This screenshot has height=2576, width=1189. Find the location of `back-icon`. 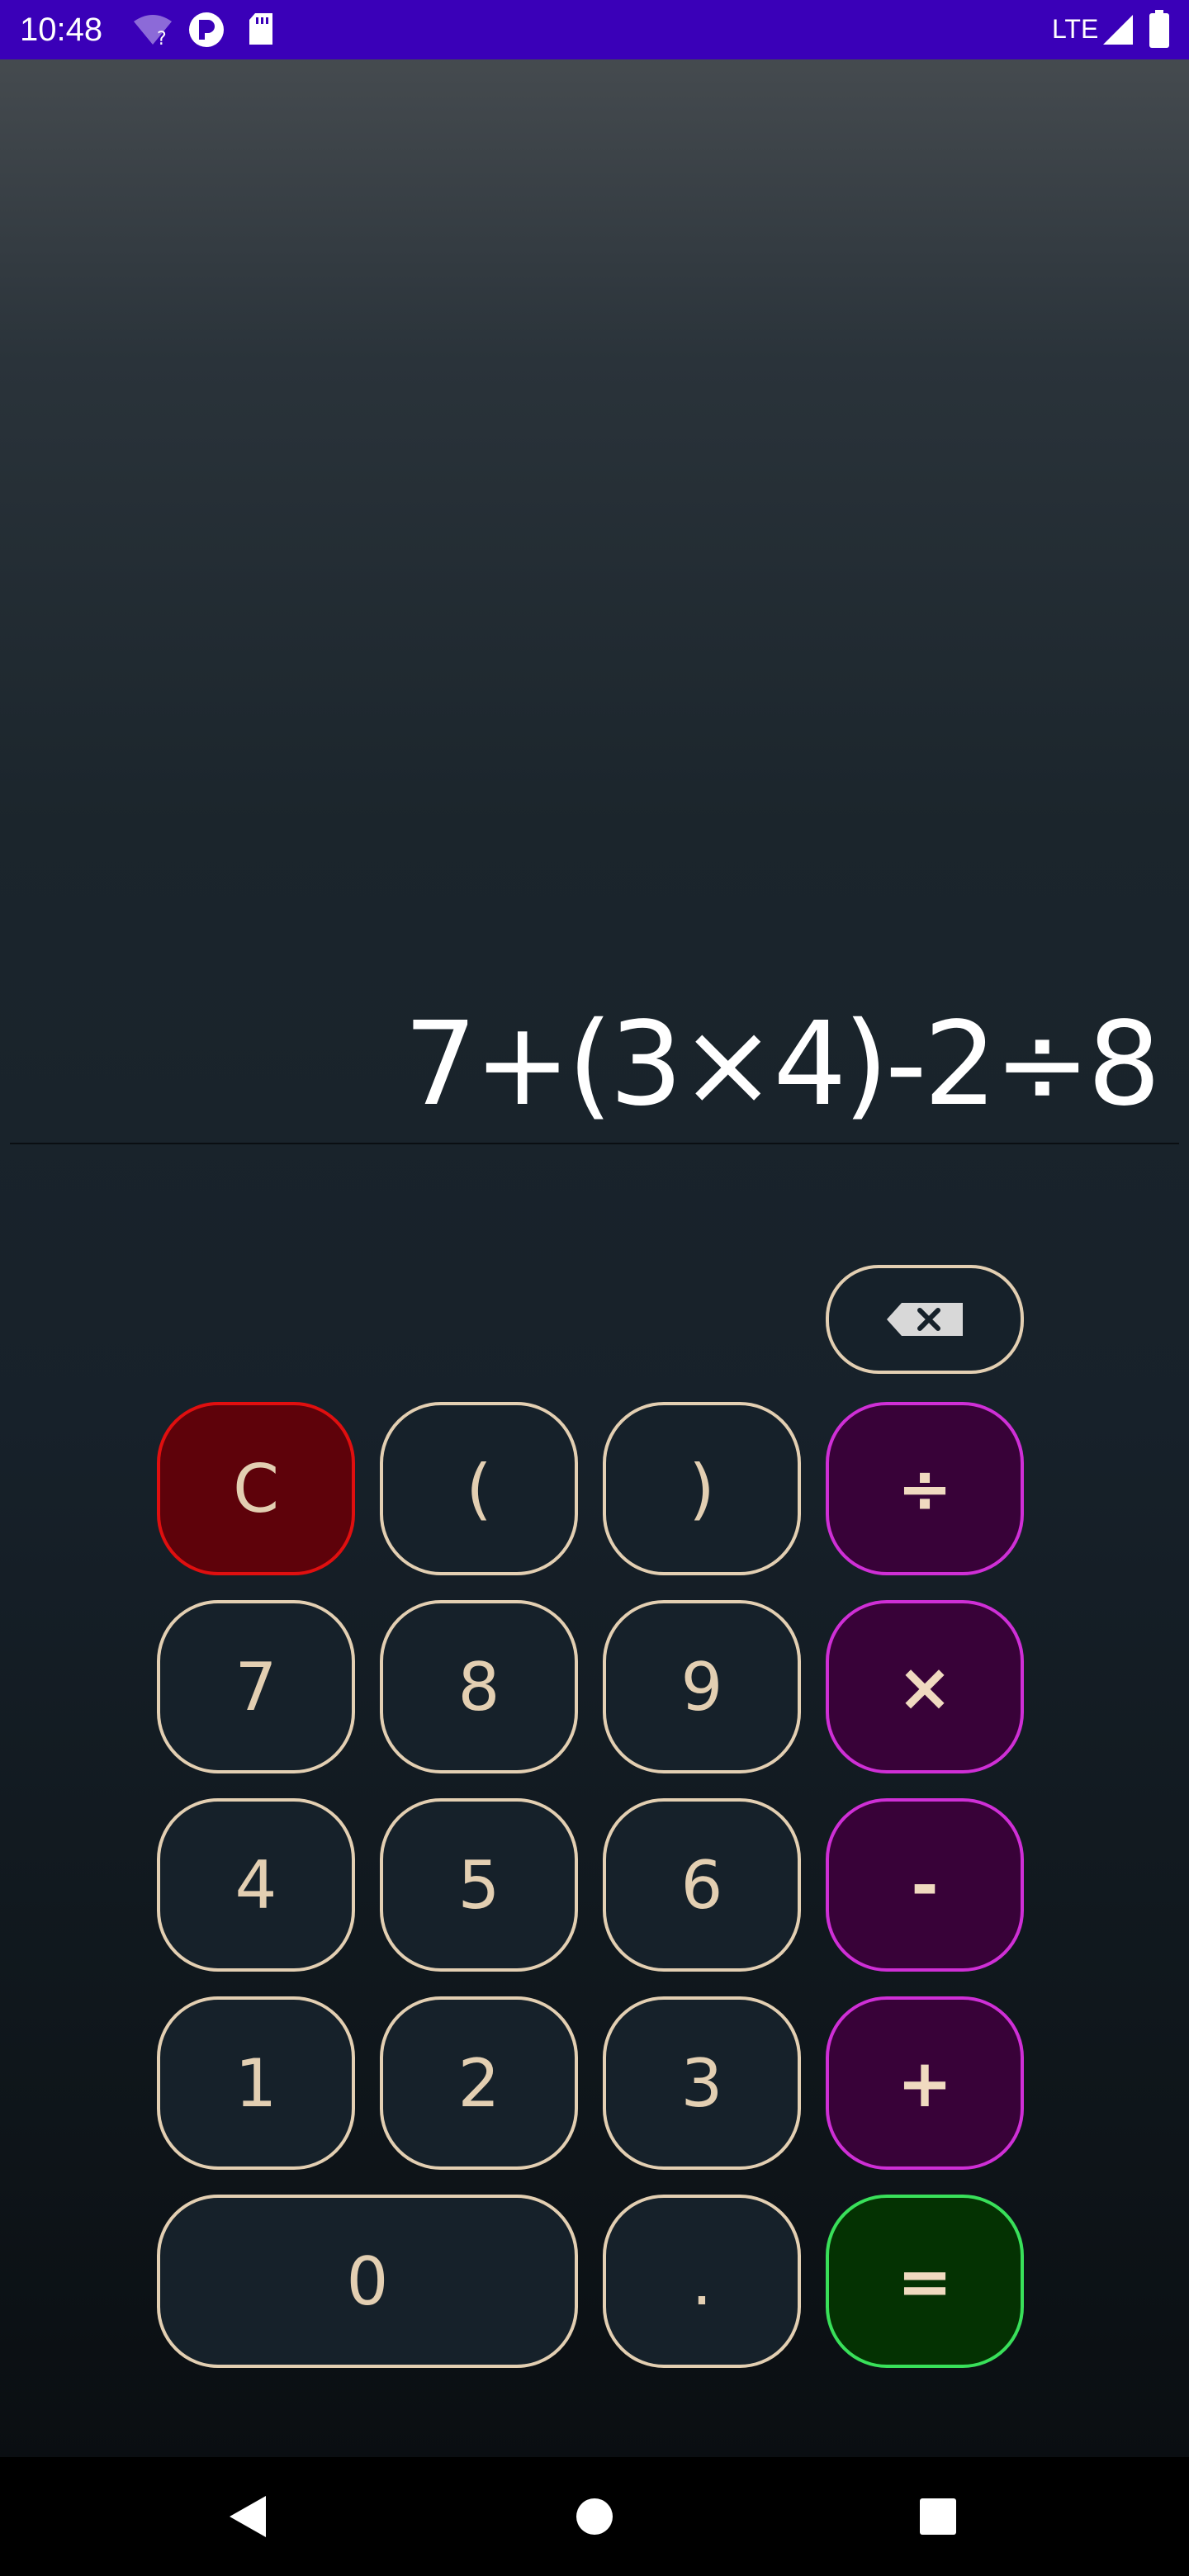

back-icon is located at coordinates (248, 2516).